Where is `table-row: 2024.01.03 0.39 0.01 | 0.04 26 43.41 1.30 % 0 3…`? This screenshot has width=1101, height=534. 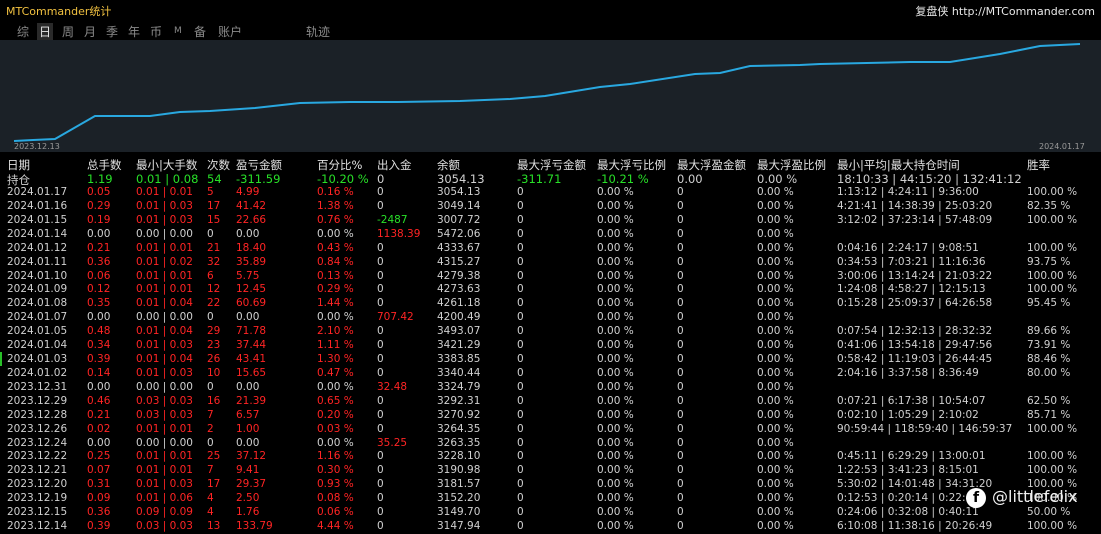 table-row: 2024.01.03 0.39 0.01 | 0.04 26 43.41 1.30 % 0 3… is located at coordinates (550, 360).